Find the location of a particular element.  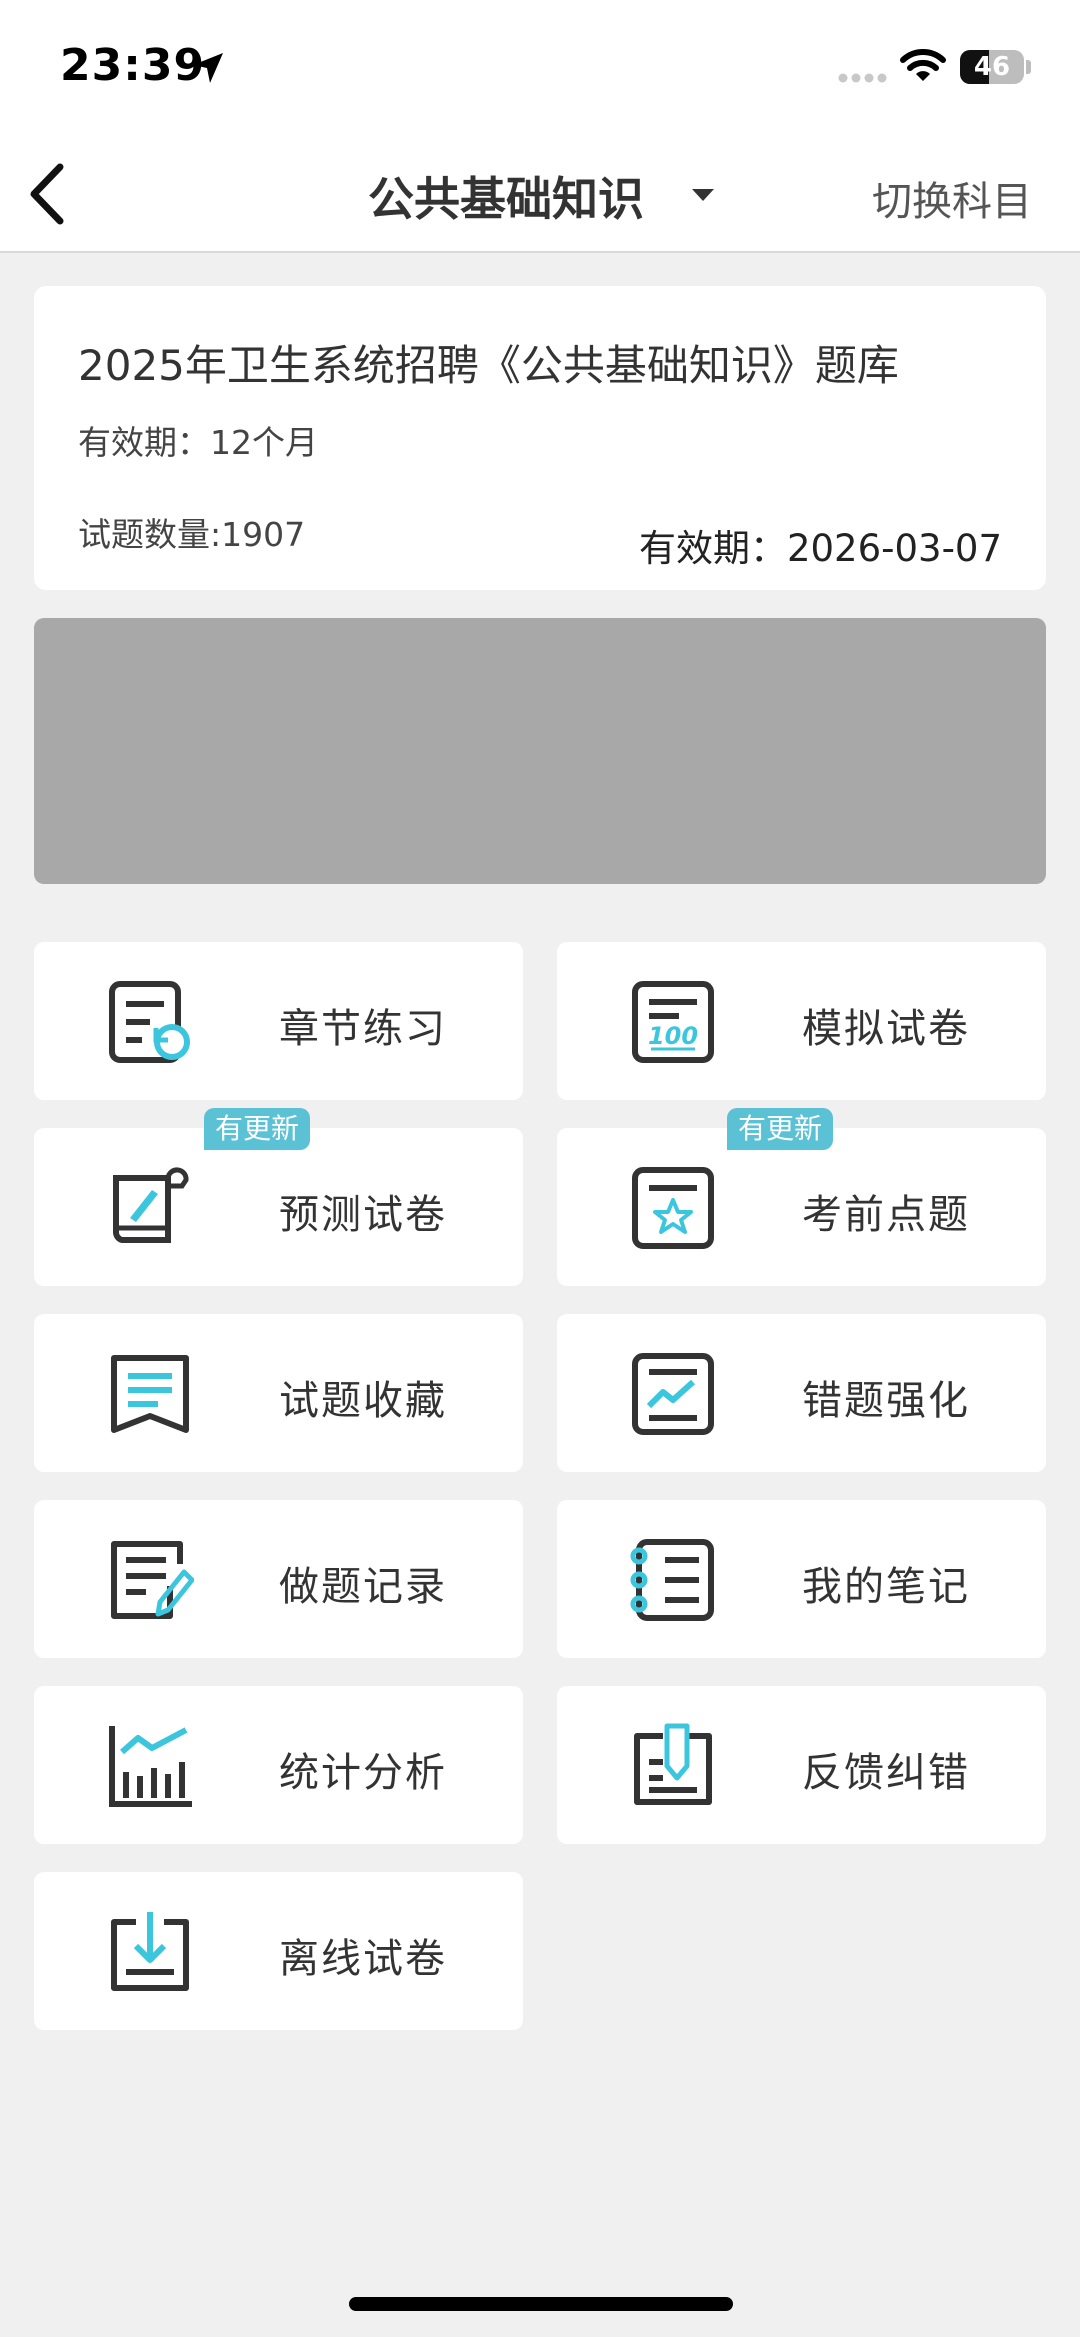

chapter-practice-icon is located at coordinates (149, 1022).